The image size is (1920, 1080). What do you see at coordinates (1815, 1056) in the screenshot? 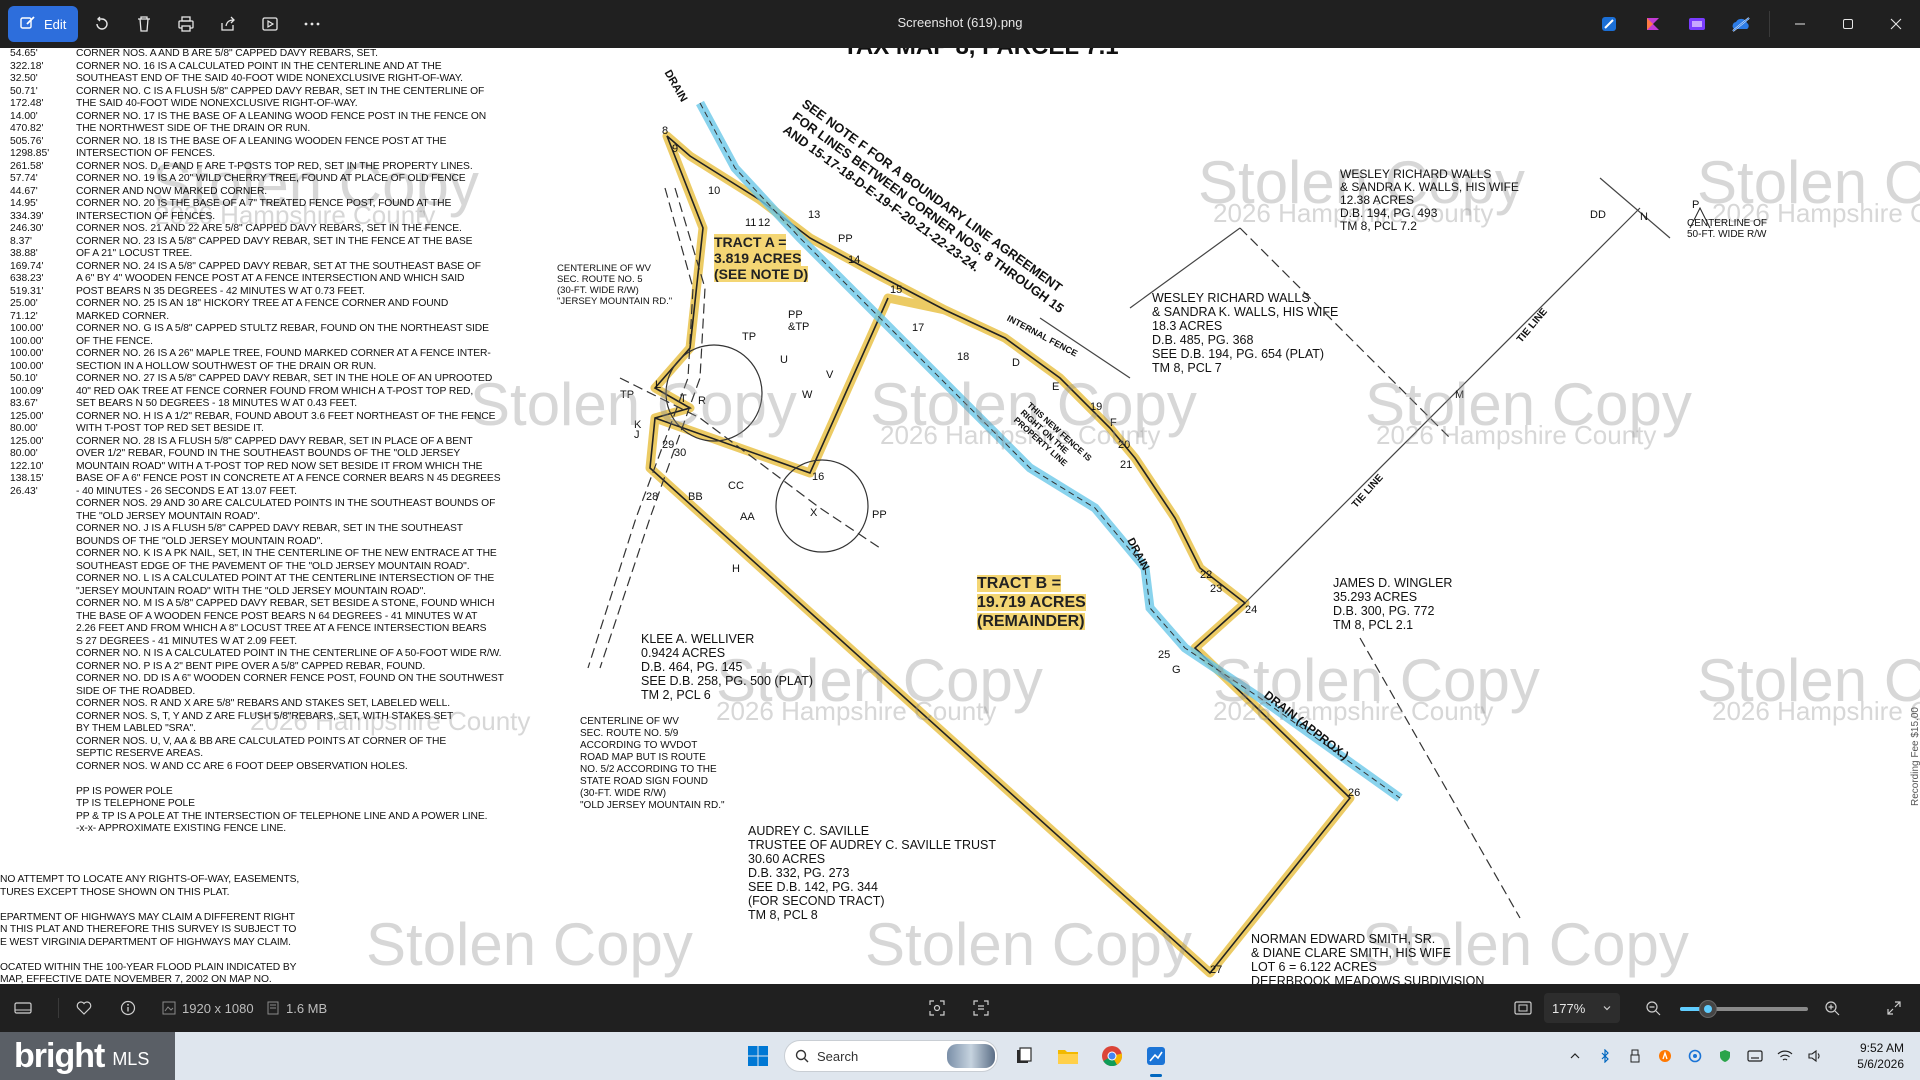
I see `volume-icon` at bounding box center [1815, 1056].